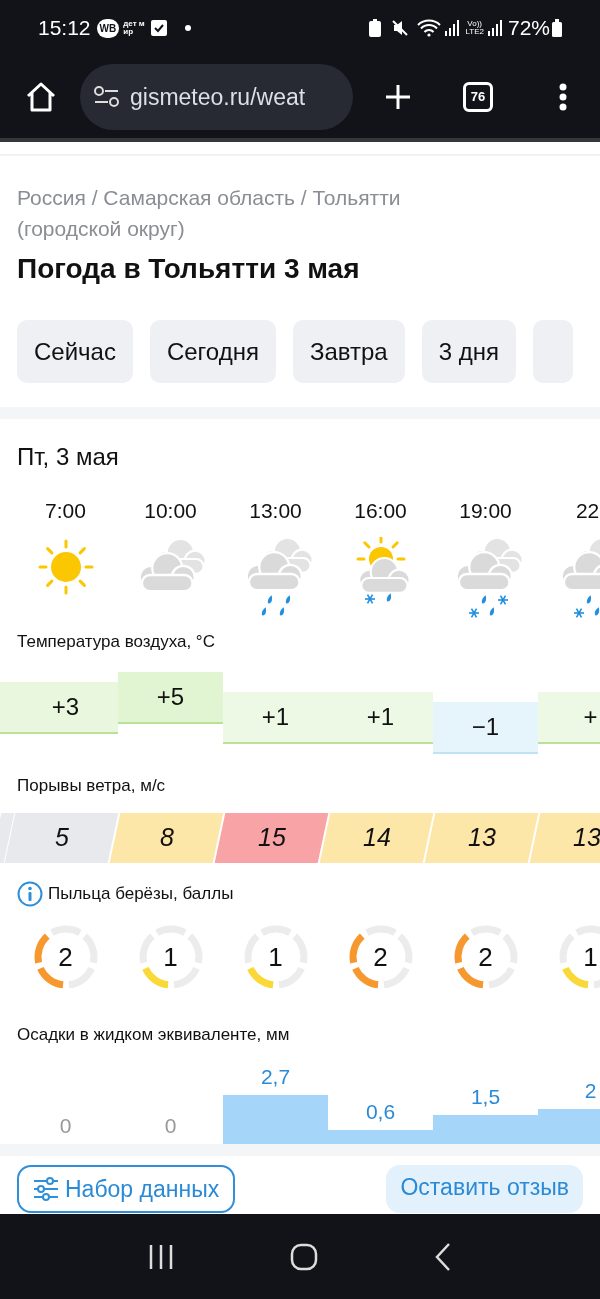 The width and height of the screenshot is (600, 1299). What do you see at coordinates (443, 1256) in the screenshot?
I see `back-icon` at bounding box center [443, 1256].